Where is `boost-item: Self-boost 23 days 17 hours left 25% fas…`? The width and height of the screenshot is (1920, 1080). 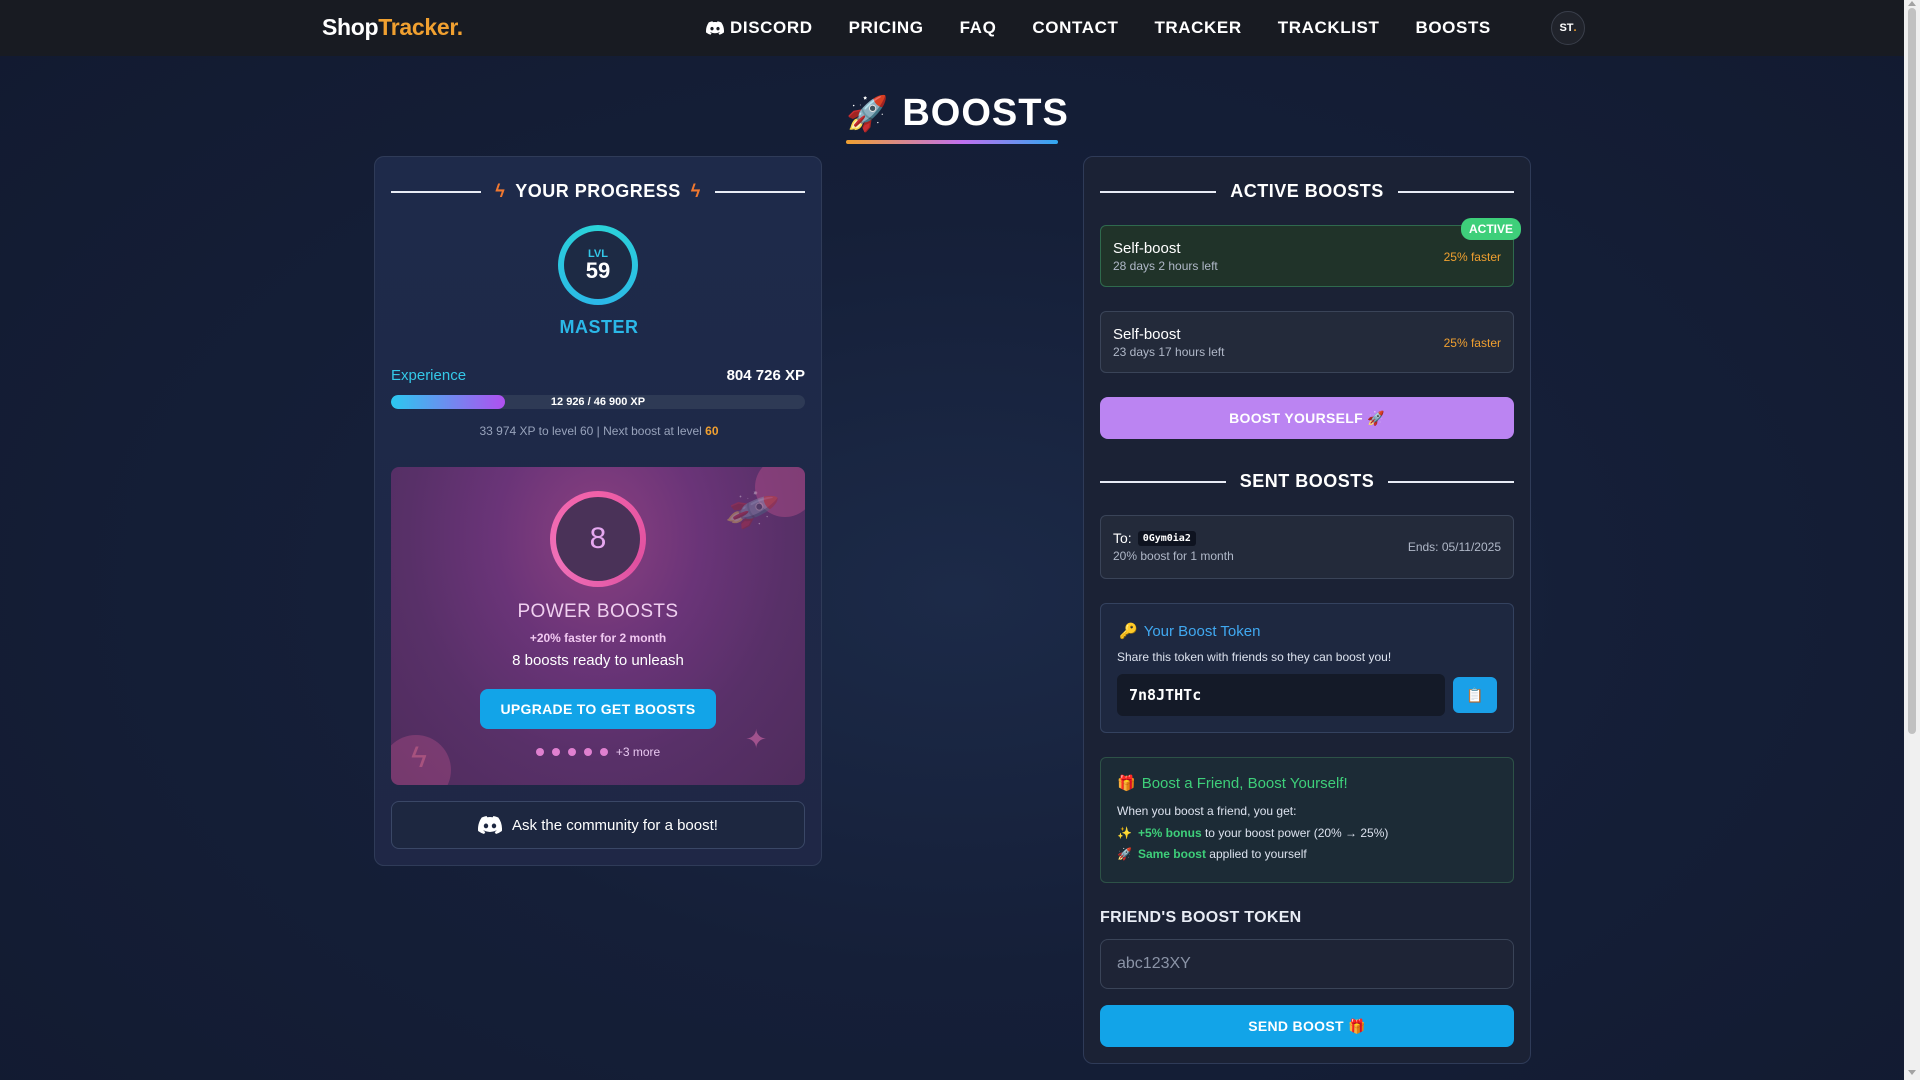 boost-item: Self-boost 23 days 17 hours left 25% fas… is located at coordinates (1307, 342).